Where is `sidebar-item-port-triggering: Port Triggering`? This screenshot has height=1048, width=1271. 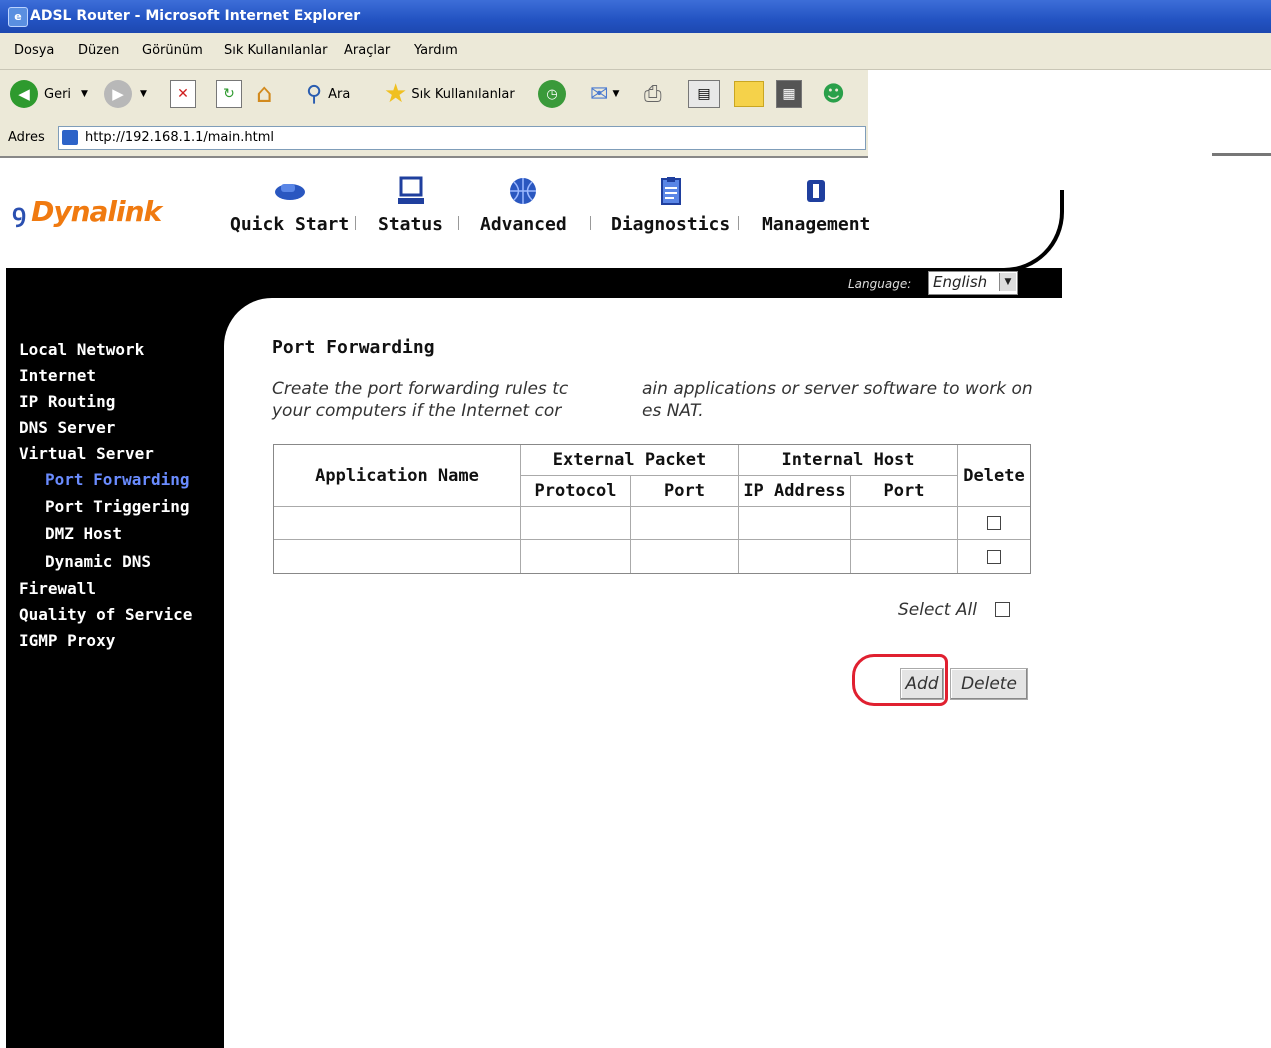 sidebar-item-port-triggering: Port Triggering is located at coordinates (117, 506).